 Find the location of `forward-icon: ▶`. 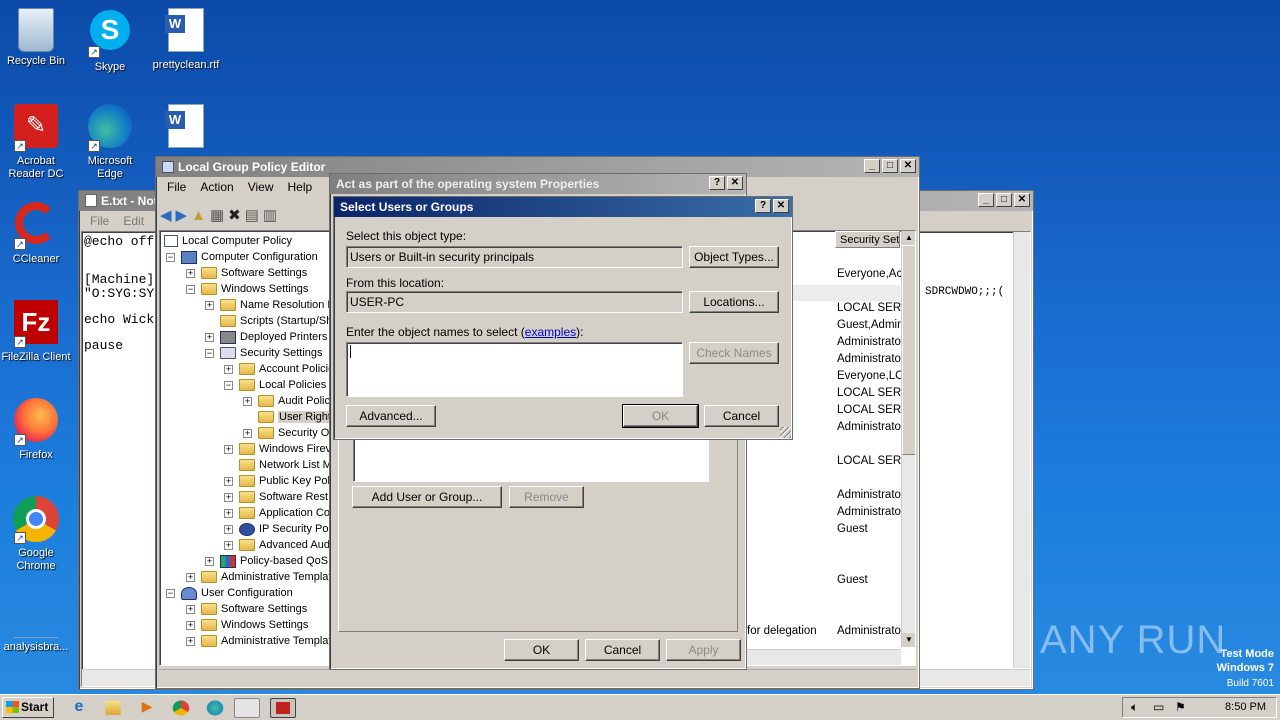

forward-icon: ▶ is located at coordinates (182, 215).